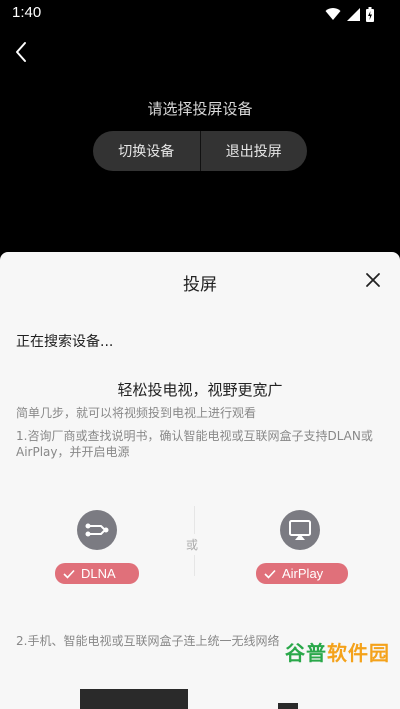 This screenshot has height=709, width=400. I want to click on dlna-label: DLNA, so click(98, 573).